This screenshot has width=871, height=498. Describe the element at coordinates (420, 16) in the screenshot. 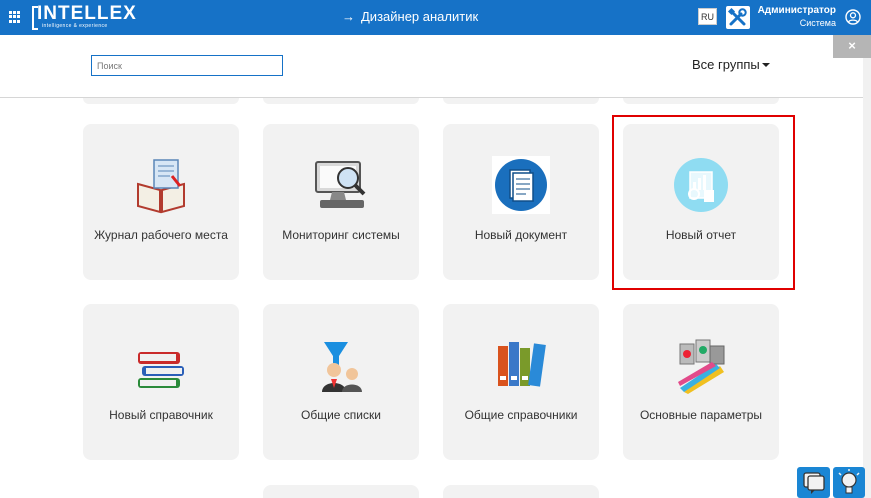

I see `page-title-text: Дизайнер аналитик` at that location.